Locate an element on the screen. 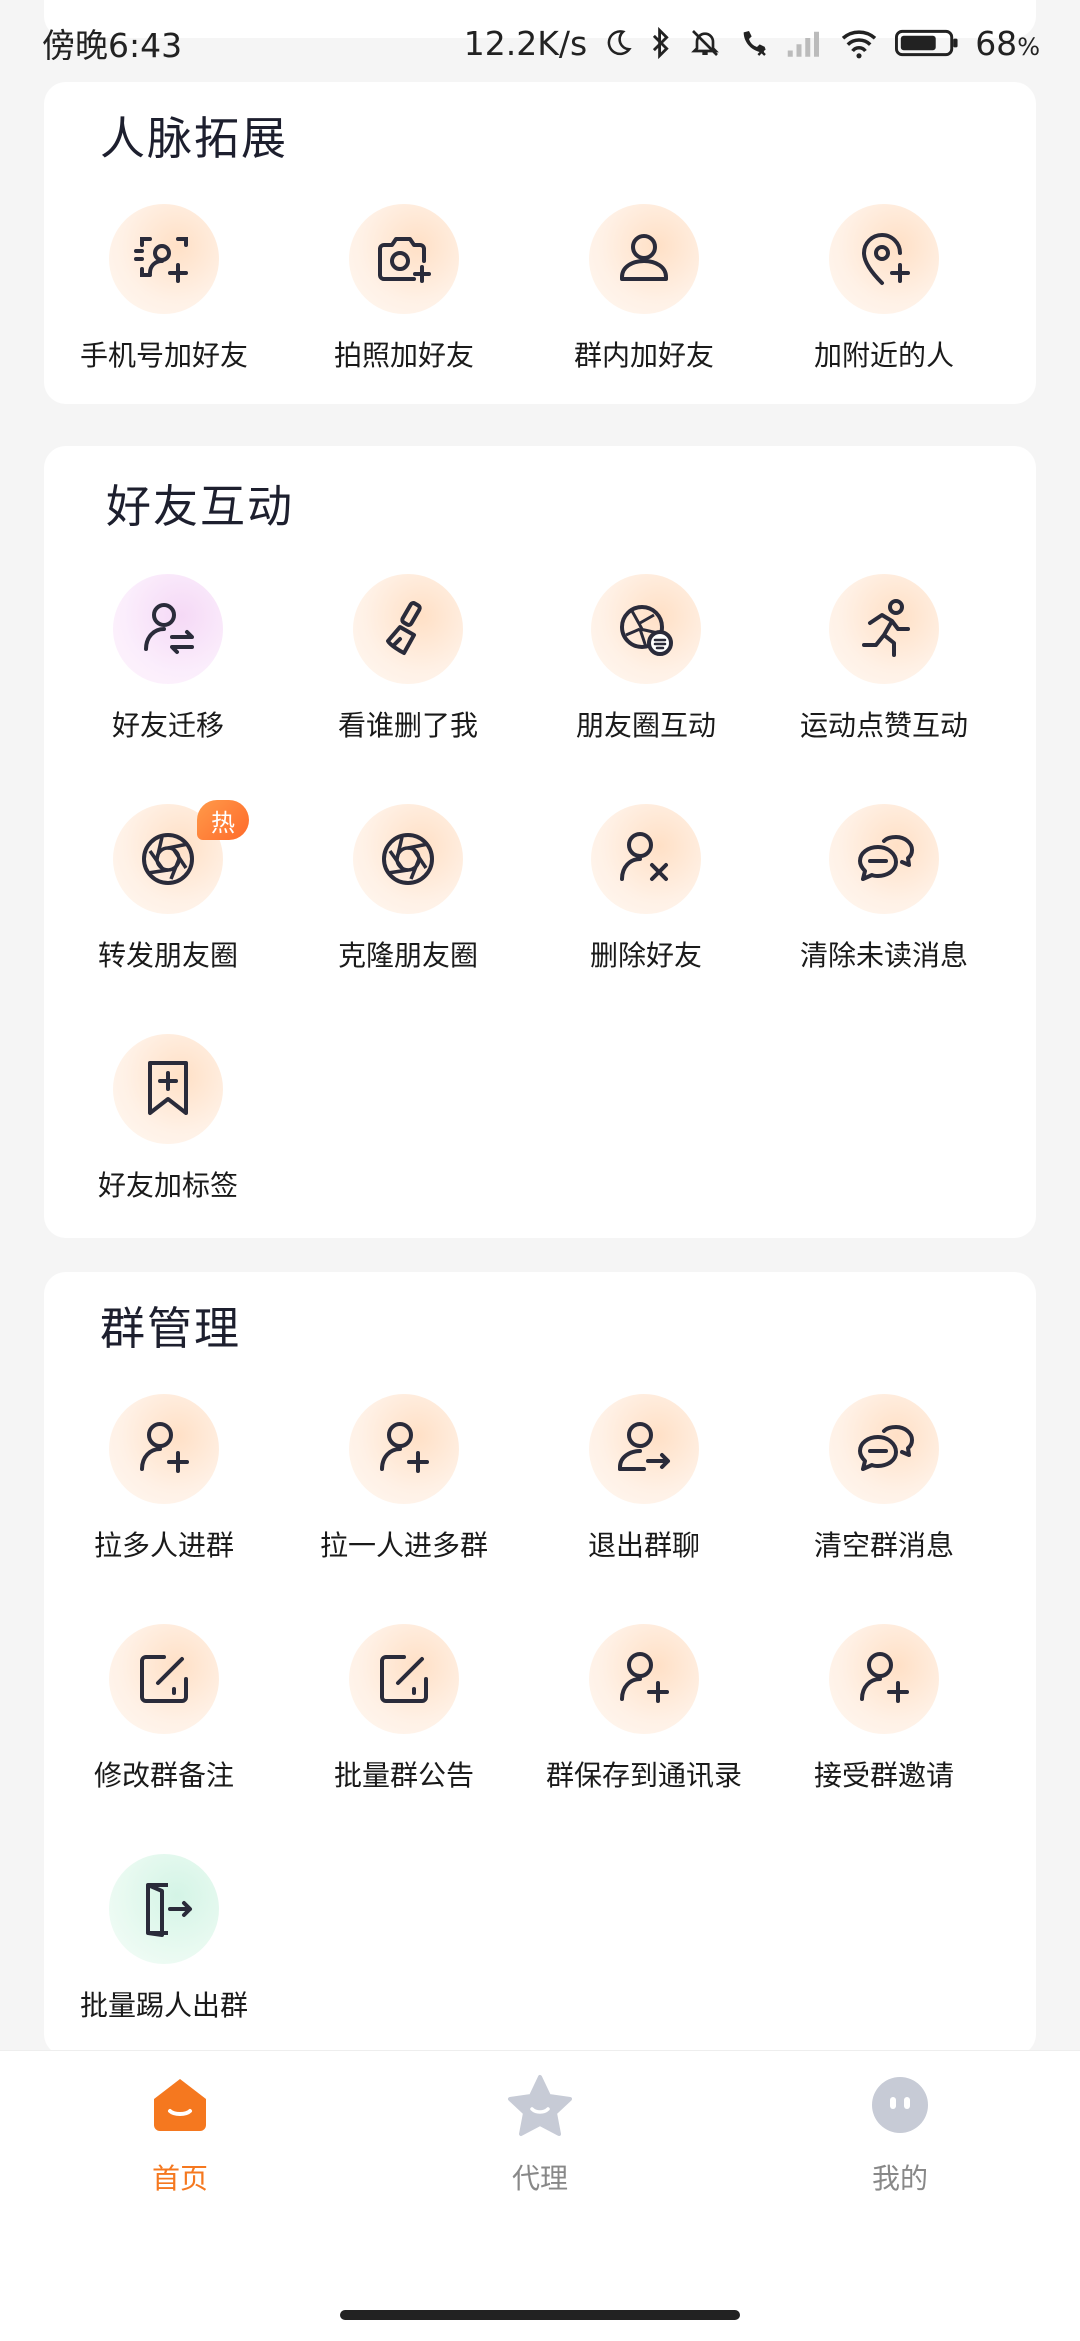  aperture-icon is located at coordinates (408, 859).